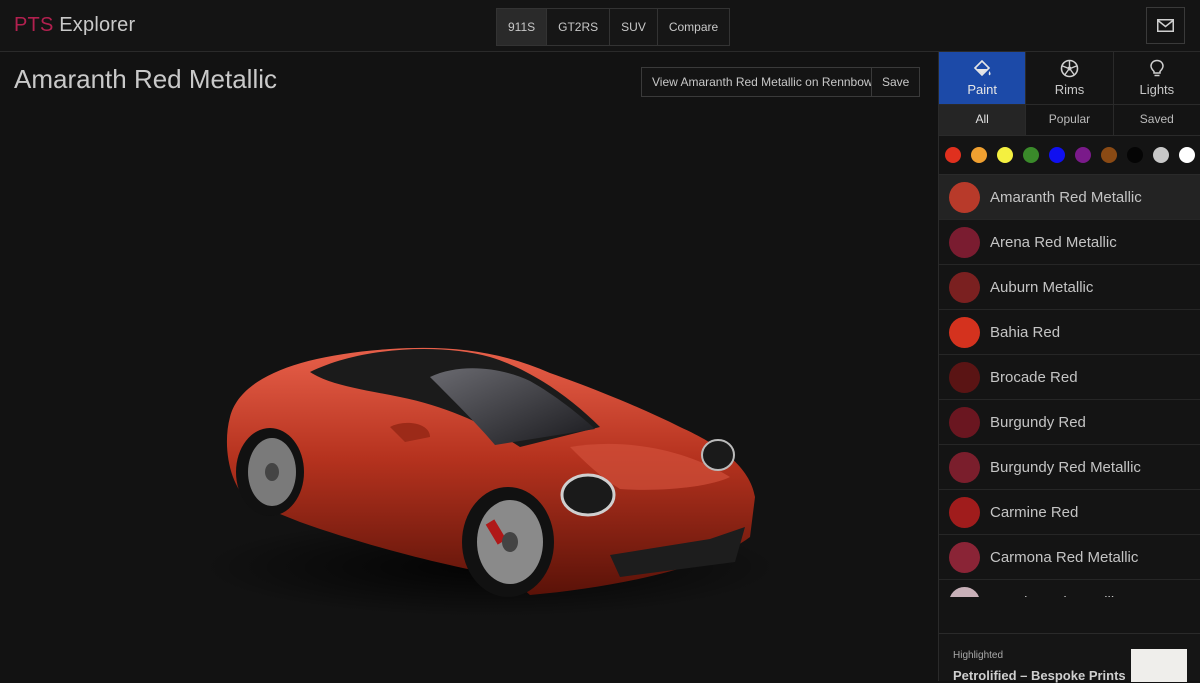 Image resolution: width=1200 pixels, height=683 pixels. Describe the element at coordinates (1038, 422) in the screenshot. I see `color-name: Burgundy Red` at that location.